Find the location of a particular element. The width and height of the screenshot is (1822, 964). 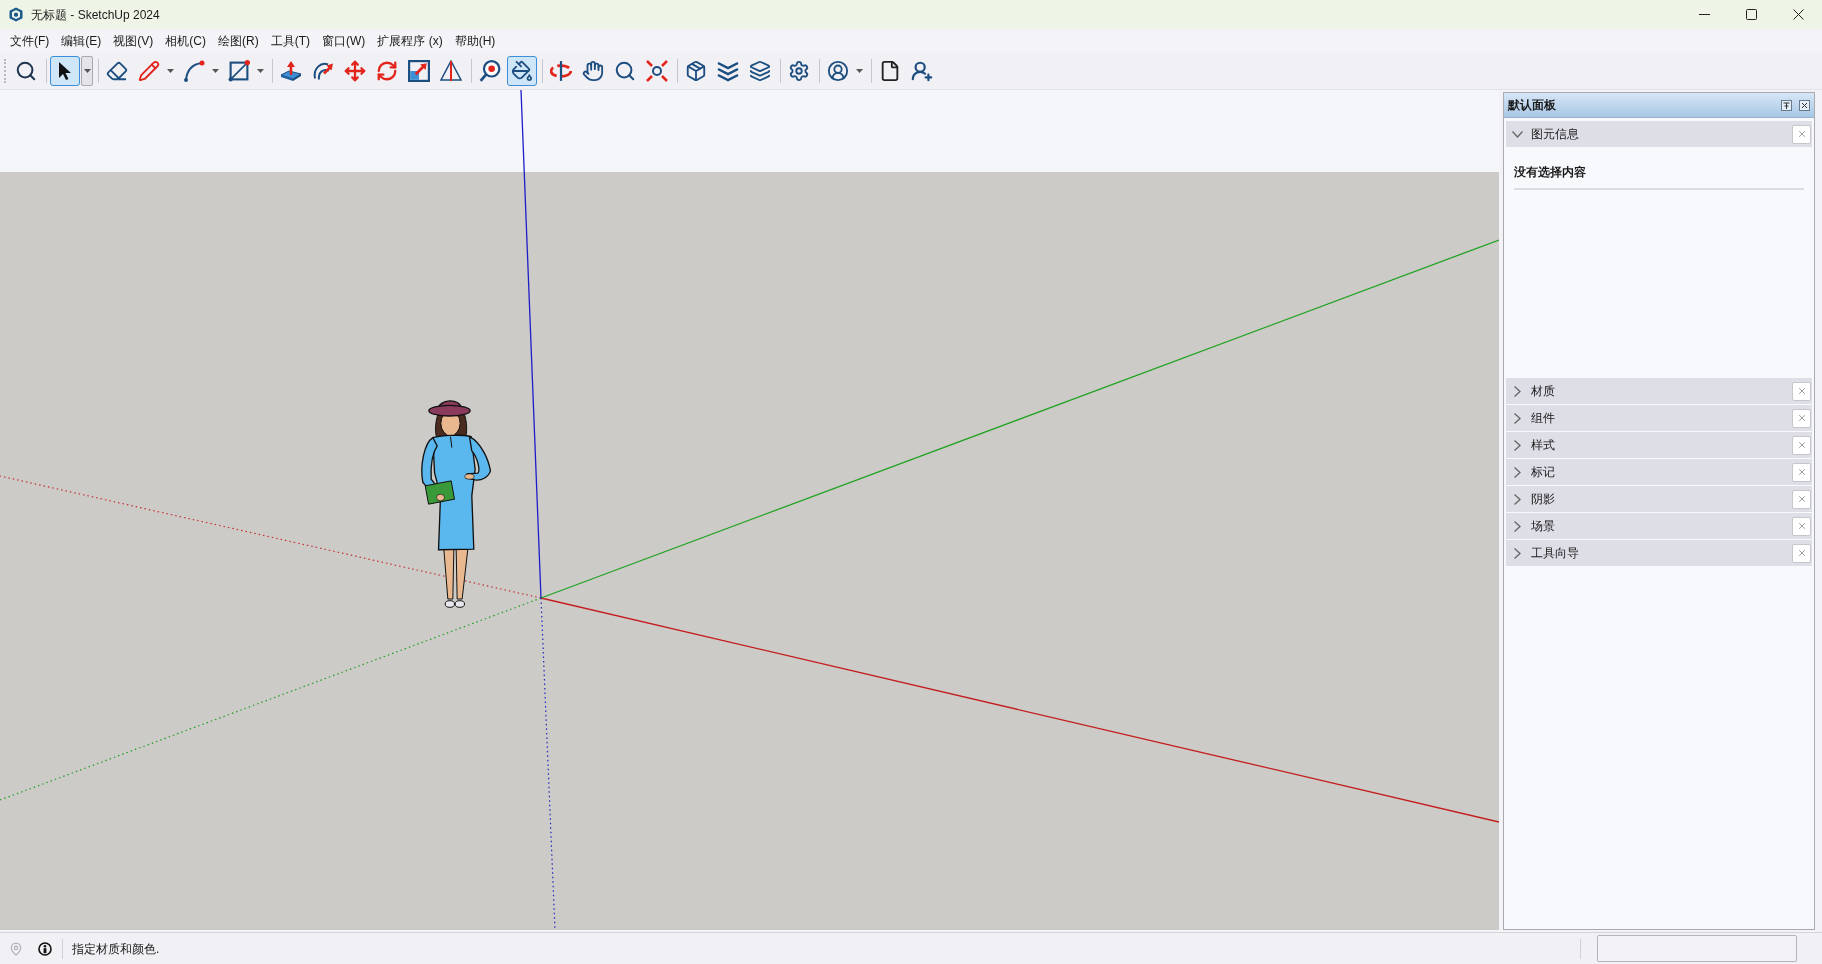

menu-item: 编辑(E) is located at coordinates (81, 40).